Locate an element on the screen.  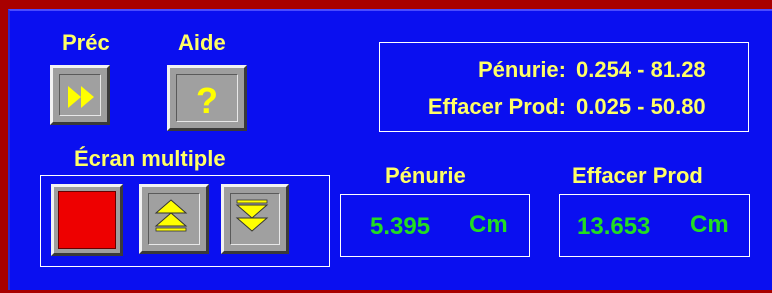
red-square-icon is located at coordinates (87, 220).